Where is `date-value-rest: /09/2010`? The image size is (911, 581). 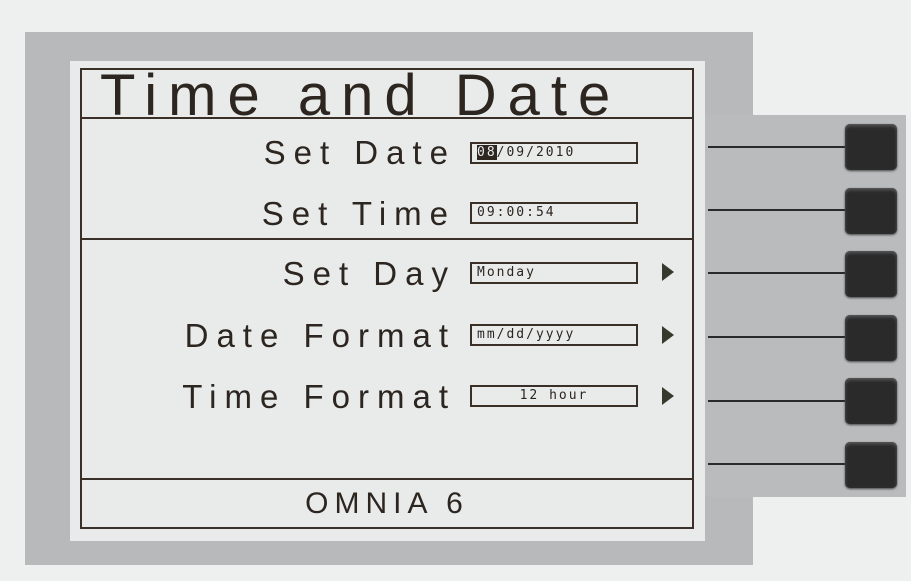
date-value-rest: /09/2010 is located at coordinates (536, 152).